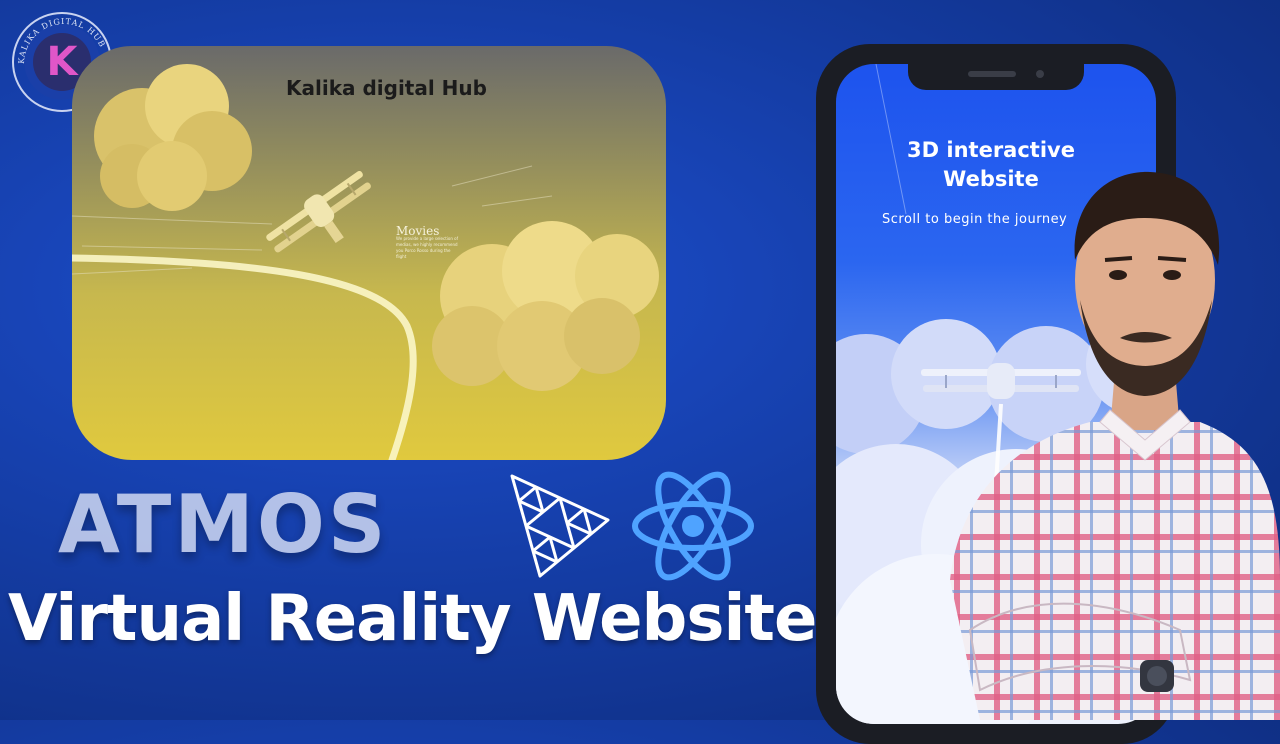  Describe the element at coordinates (173, 137) in the screenshot. I see `cloud-top-left` at that location.